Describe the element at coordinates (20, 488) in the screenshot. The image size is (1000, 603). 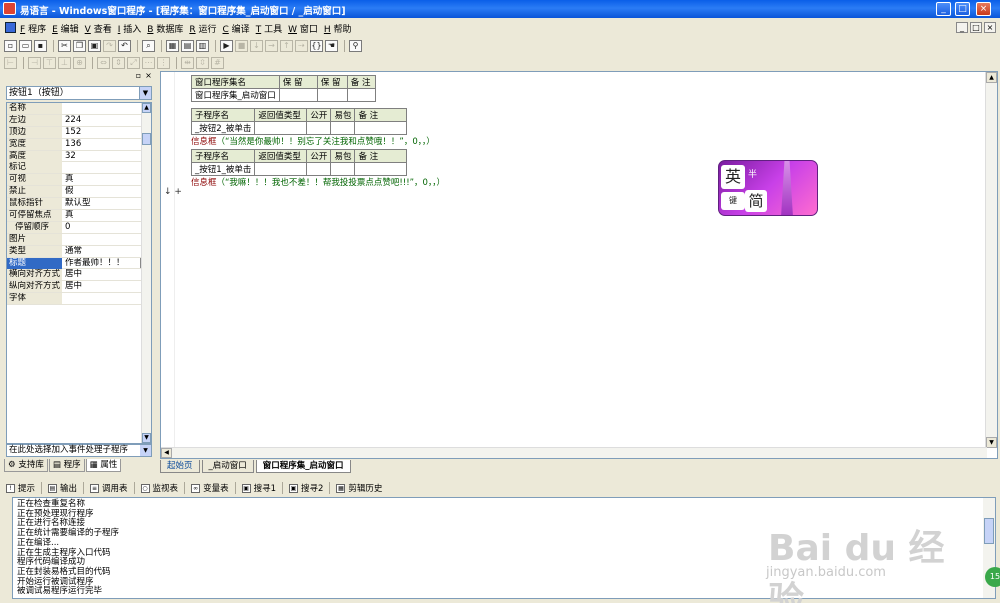
I see `tab-hint: ! 提示` at that location.